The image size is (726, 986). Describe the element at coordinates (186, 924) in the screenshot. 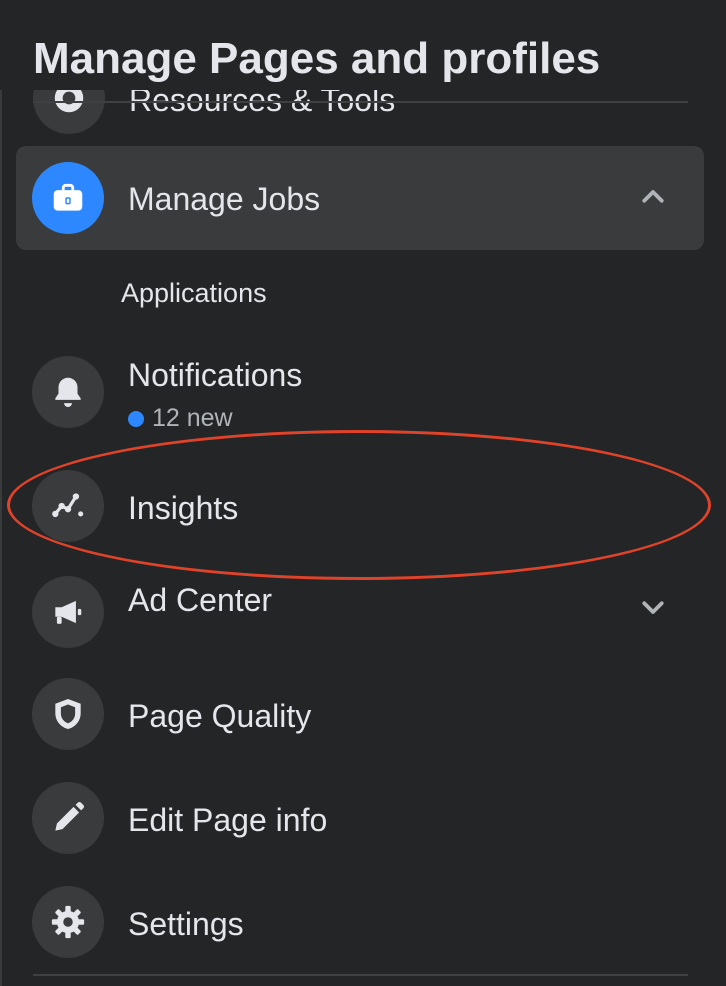

I see `menu-item-label: Settings` at that location.